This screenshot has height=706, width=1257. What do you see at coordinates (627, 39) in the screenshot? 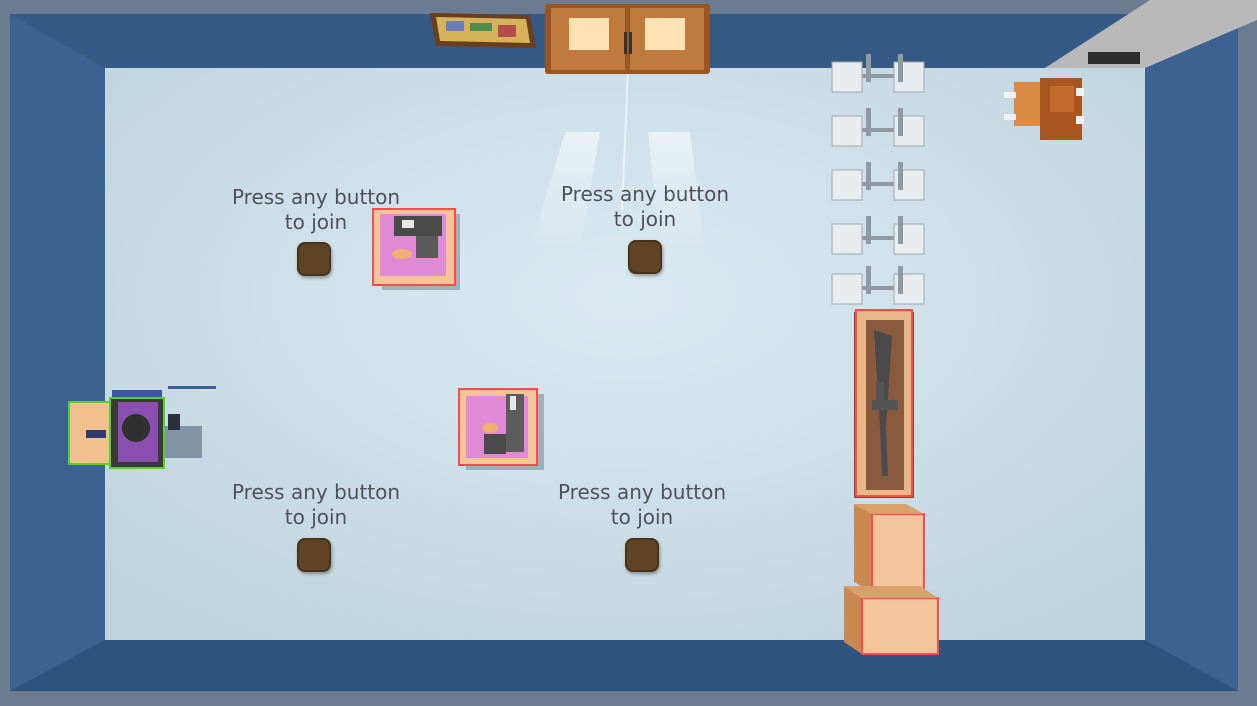
I see `door-icon` at bounding box center [627, 39].